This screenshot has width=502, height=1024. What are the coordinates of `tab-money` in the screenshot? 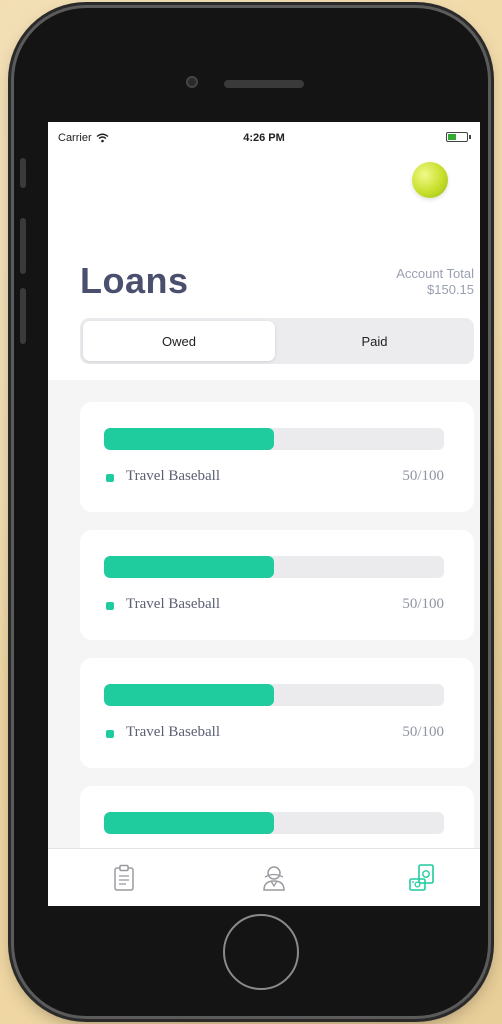 It's located at (422, 878).